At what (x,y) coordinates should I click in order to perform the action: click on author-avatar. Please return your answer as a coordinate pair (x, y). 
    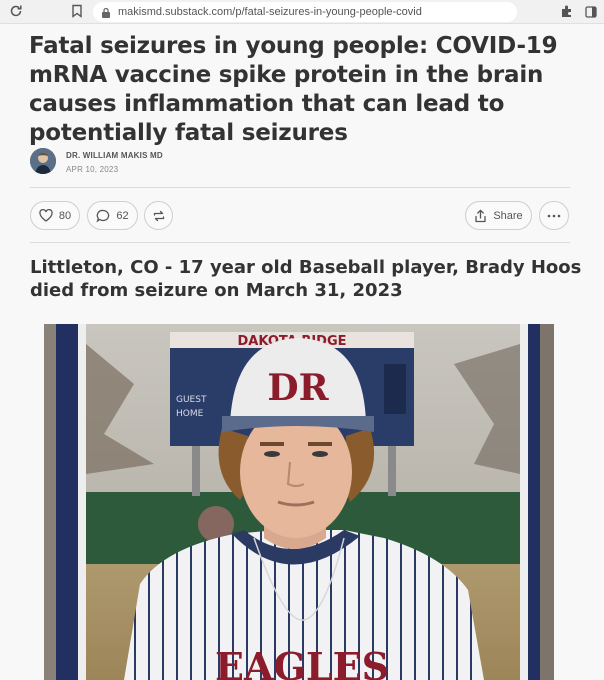
    Looking at the image, I should click on (43, 161).